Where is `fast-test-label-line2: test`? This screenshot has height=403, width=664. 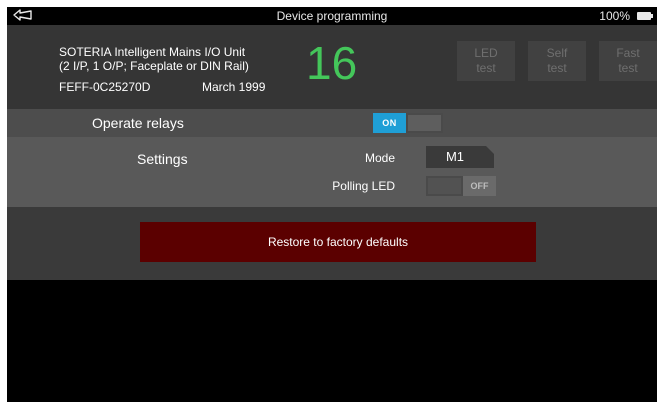 fast-test-label-line2: test is located at coordinates (628, 68).